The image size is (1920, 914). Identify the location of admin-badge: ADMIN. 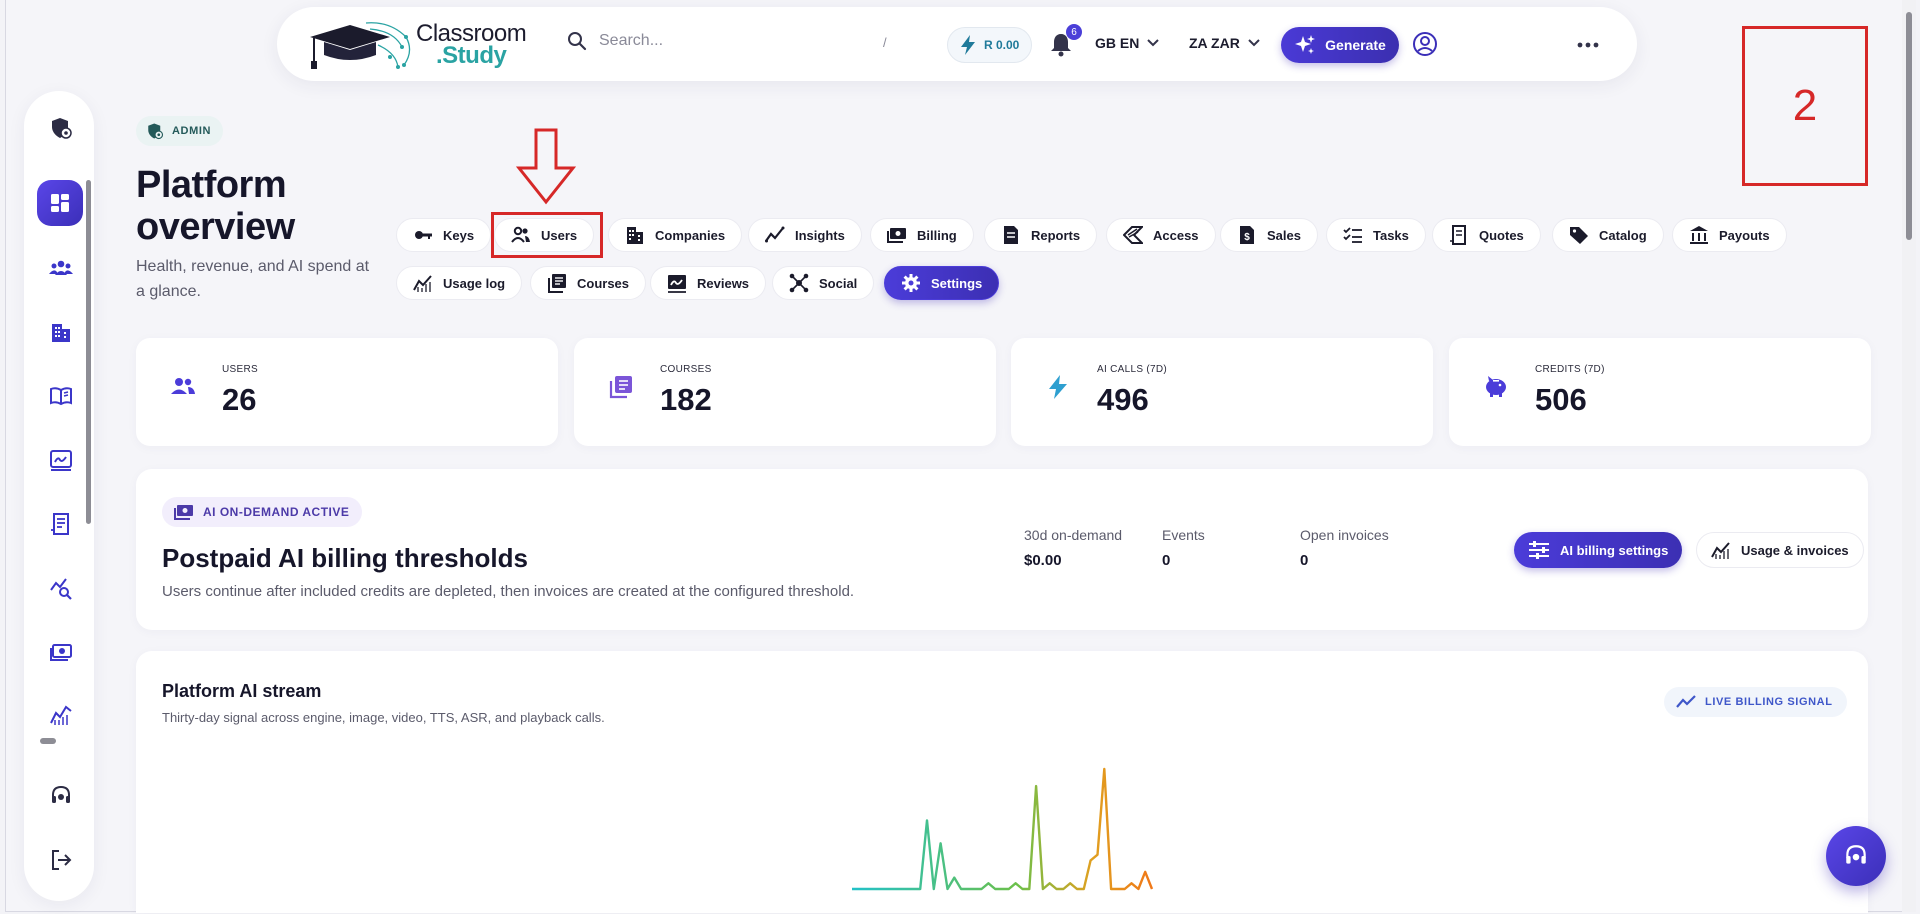
(180, 131).